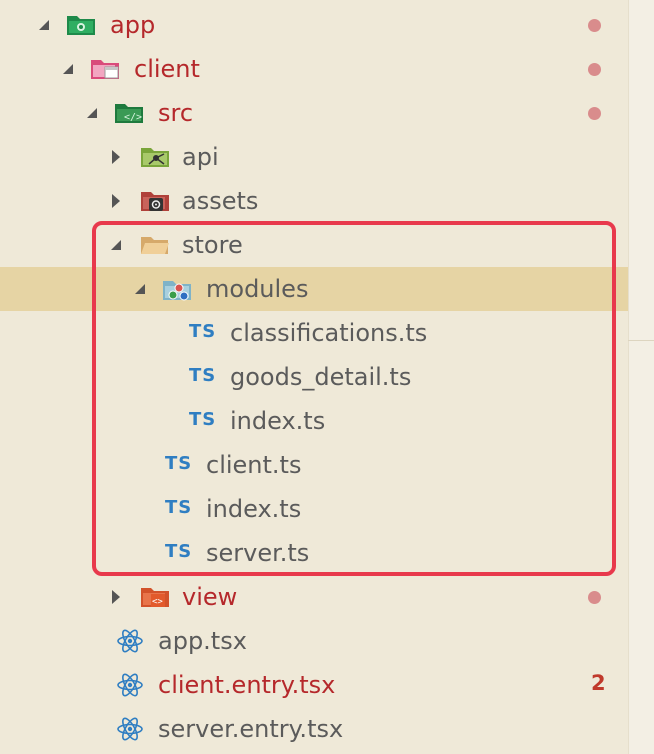  I want to click on tree-item-app-tsx: app.tsx, so click(314, 641).